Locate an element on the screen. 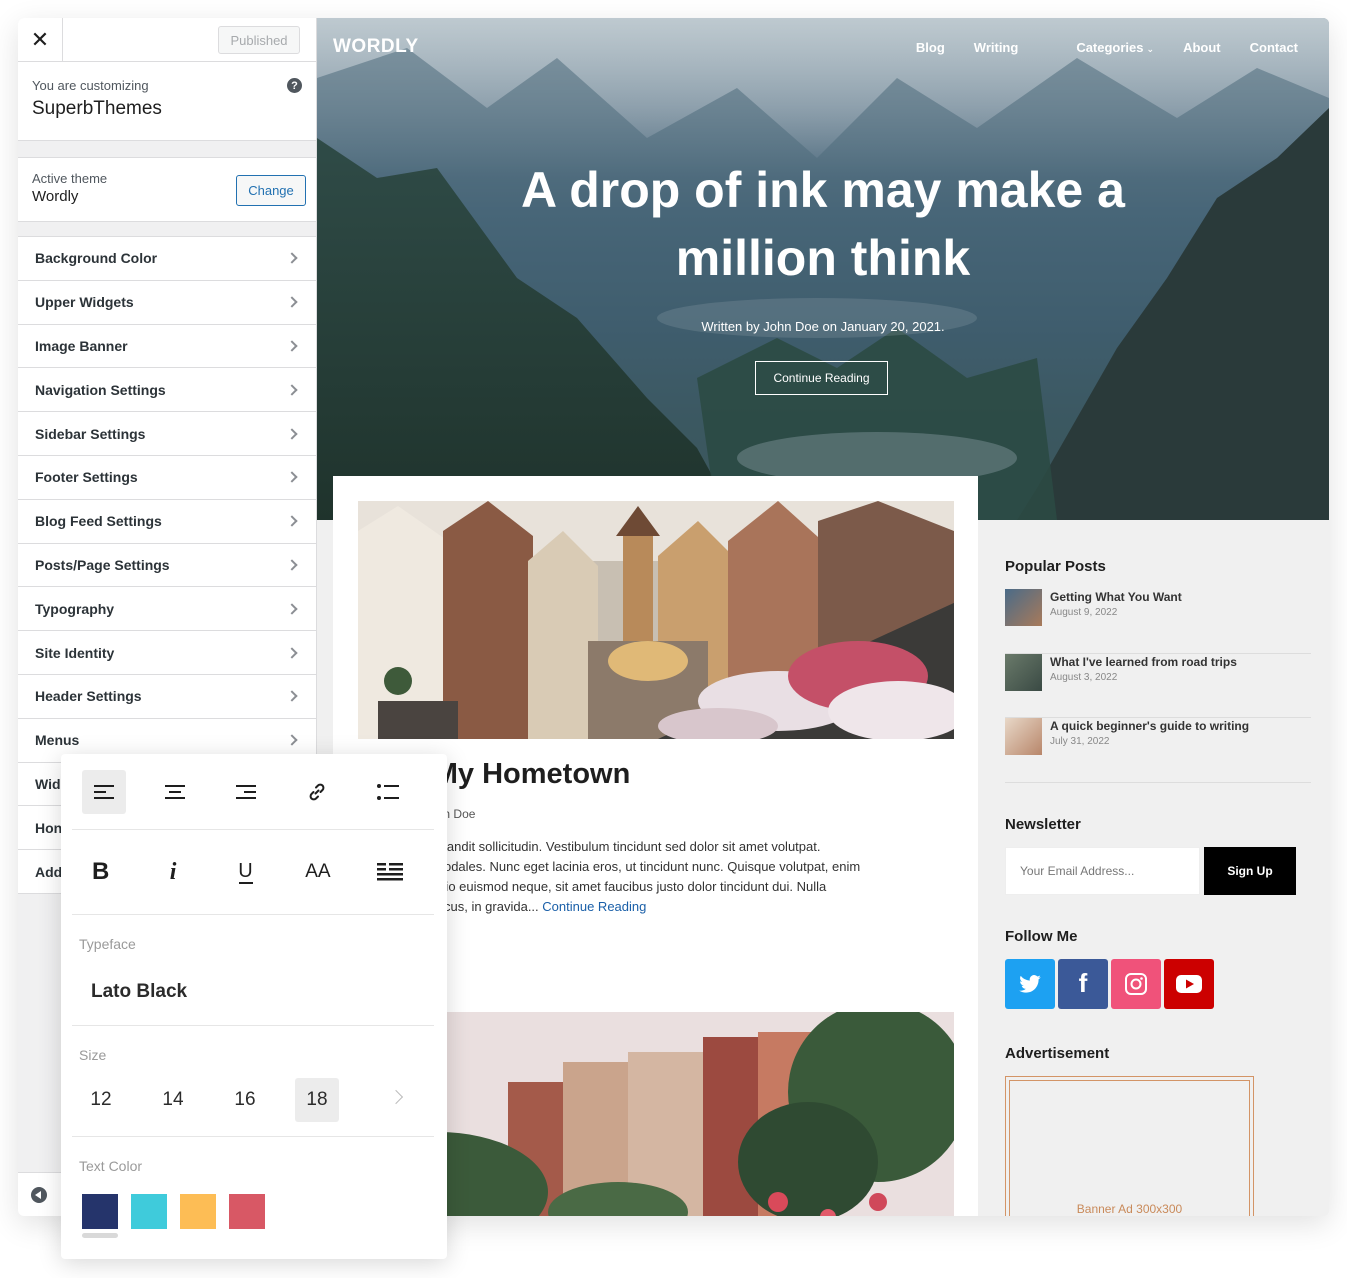  size-label: Size is located at coordinates (93, 1055).